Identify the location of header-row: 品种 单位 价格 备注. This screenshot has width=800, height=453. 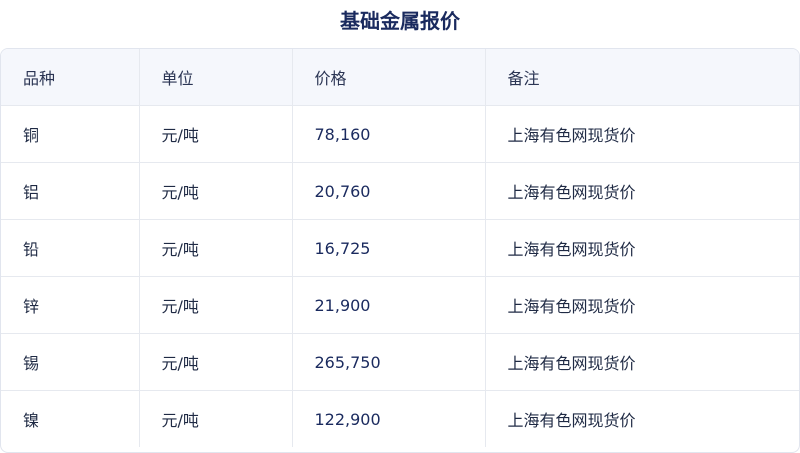
(400, 77).